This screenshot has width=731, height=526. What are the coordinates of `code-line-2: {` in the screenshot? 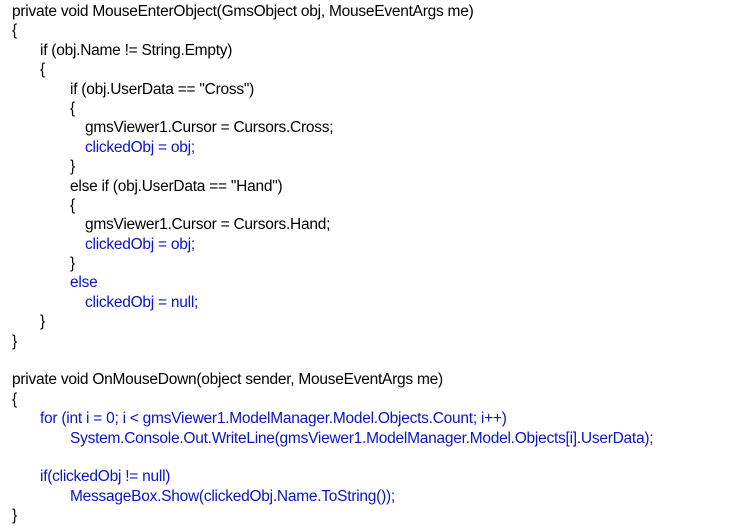 It's located at (14, 31).